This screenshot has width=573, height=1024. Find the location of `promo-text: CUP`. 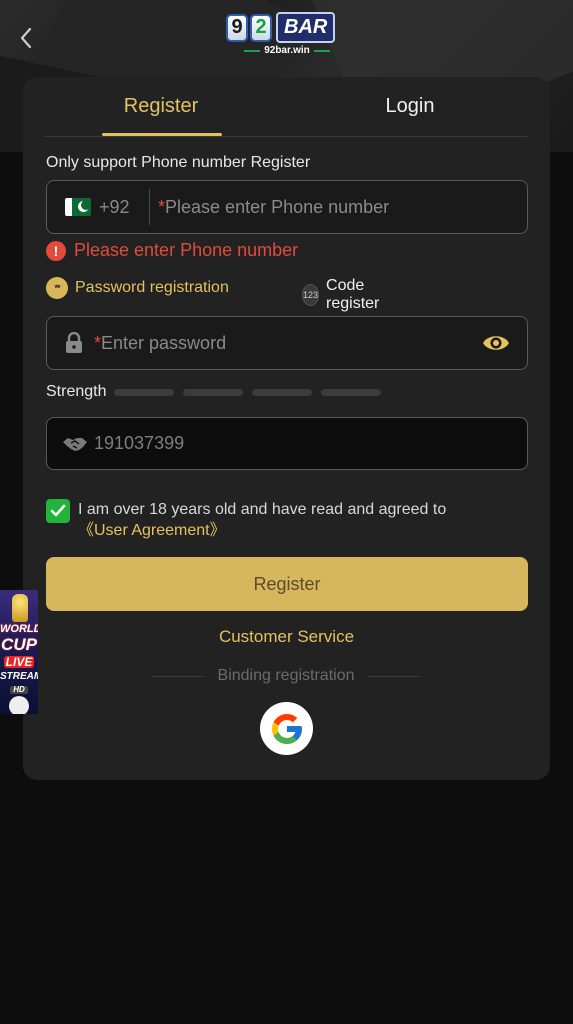

promo-text: CUP is located at coordinates (19, 644).